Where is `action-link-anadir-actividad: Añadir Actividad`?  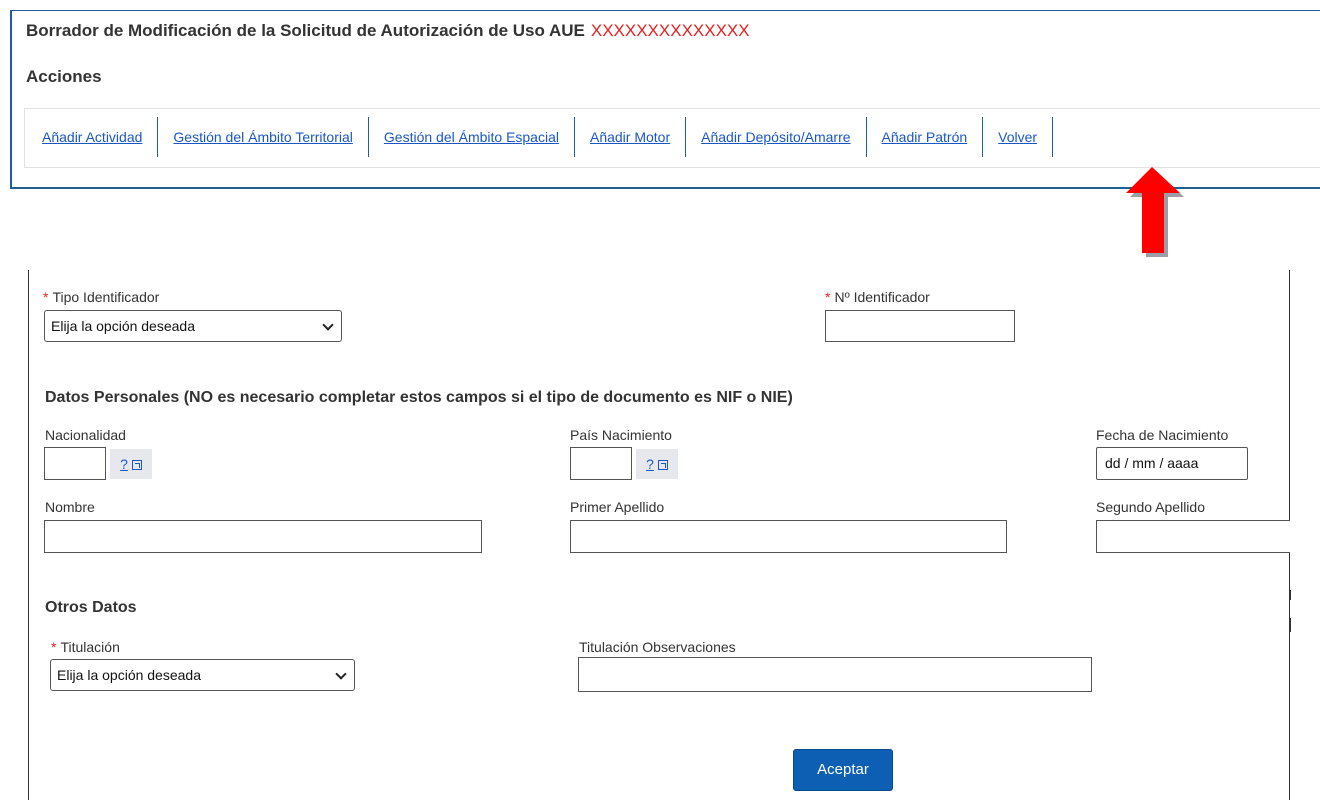 action-link-anadir-actividad: Añadir Actividad is located at coordinates (92, 137).